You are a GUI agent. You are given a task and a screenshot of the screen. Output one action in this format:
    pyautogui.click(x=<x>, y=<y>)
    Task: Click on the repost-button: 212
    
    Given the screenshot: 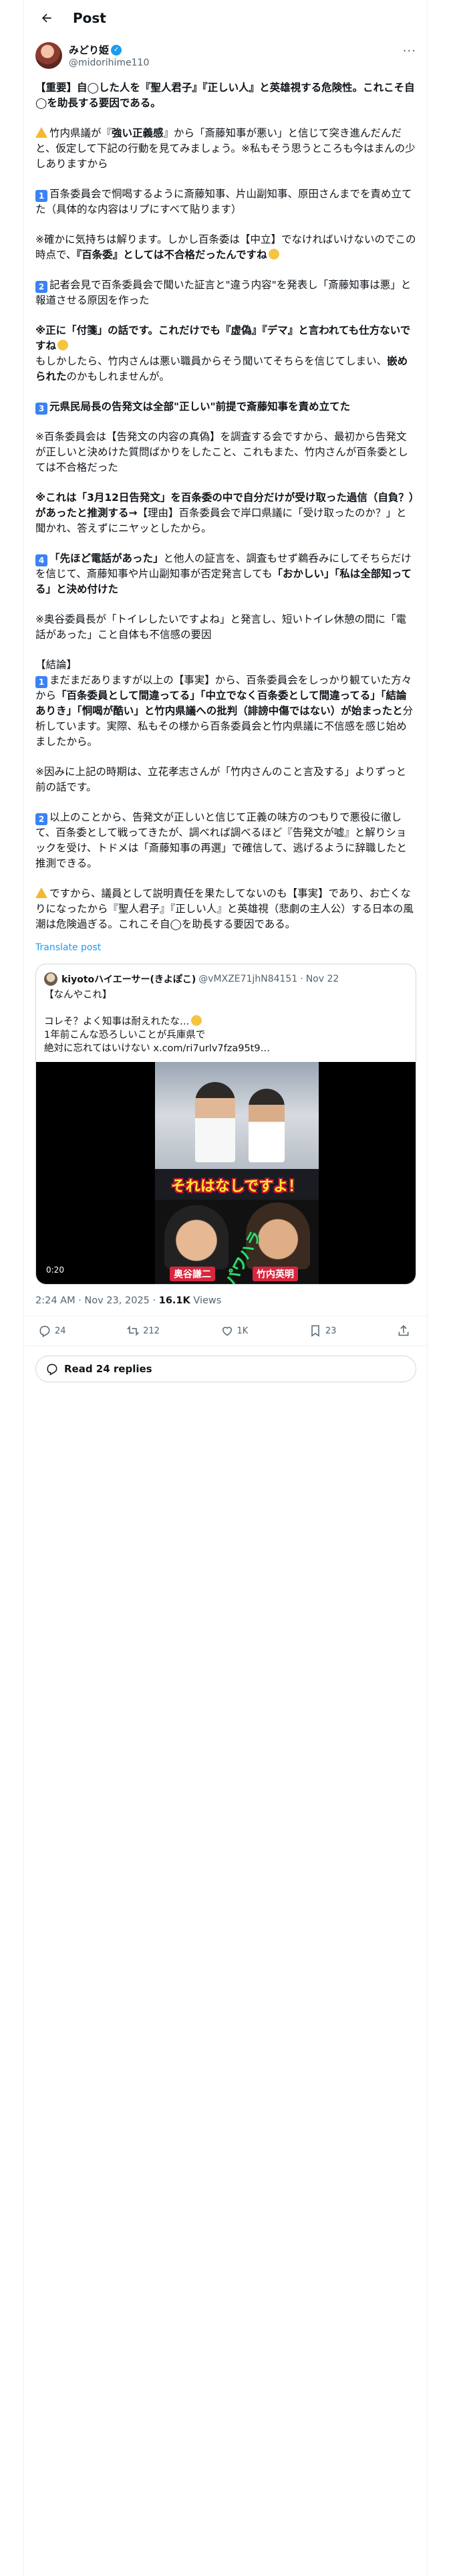 What is the action you would take?
    pyautogui.click(x=143, y=1330)
    